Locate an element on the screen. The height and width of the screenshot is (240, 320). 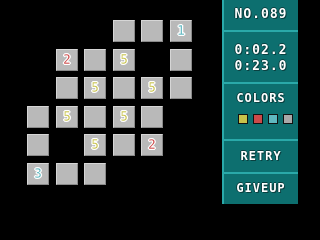
giveup-button: GIVEUP is located at coordinates (261, 188).